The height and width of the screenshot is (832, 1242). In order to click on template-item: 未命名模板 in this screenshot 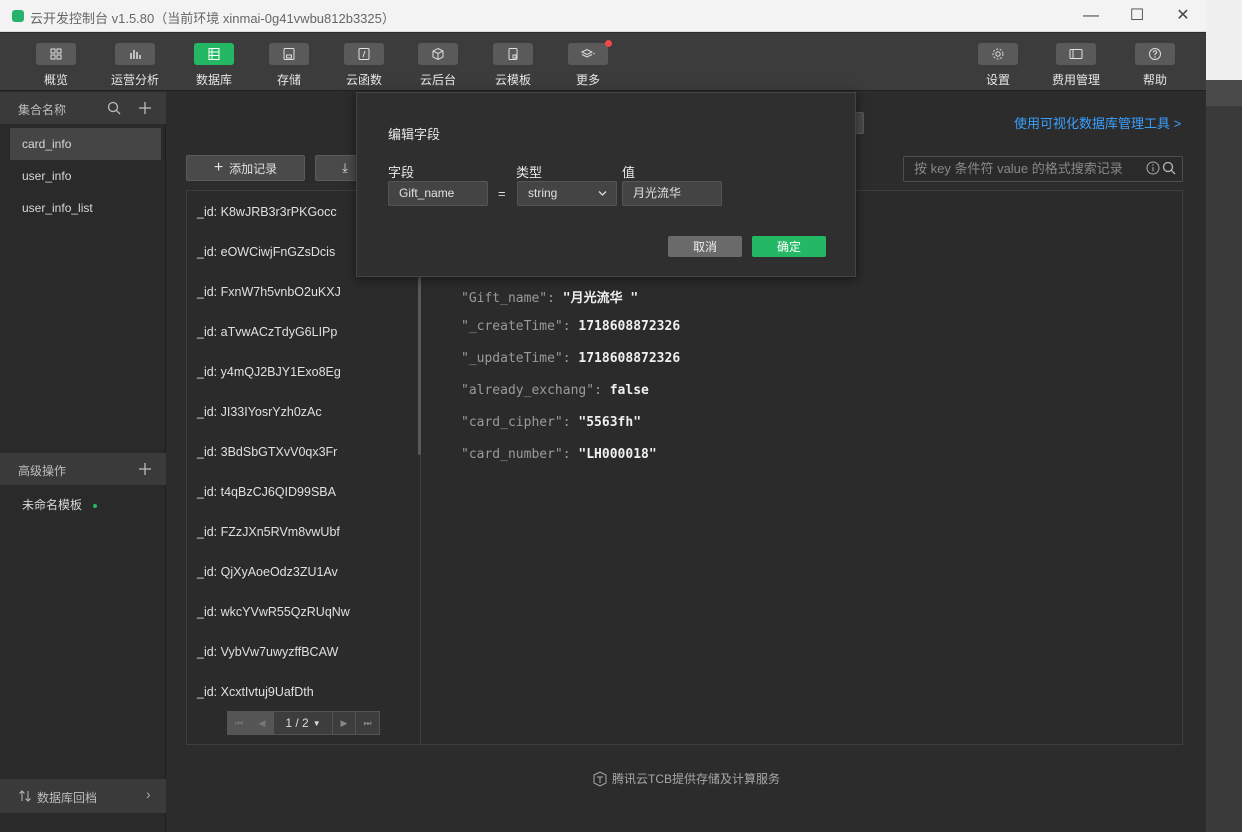, I will do `click(85, 505)`.